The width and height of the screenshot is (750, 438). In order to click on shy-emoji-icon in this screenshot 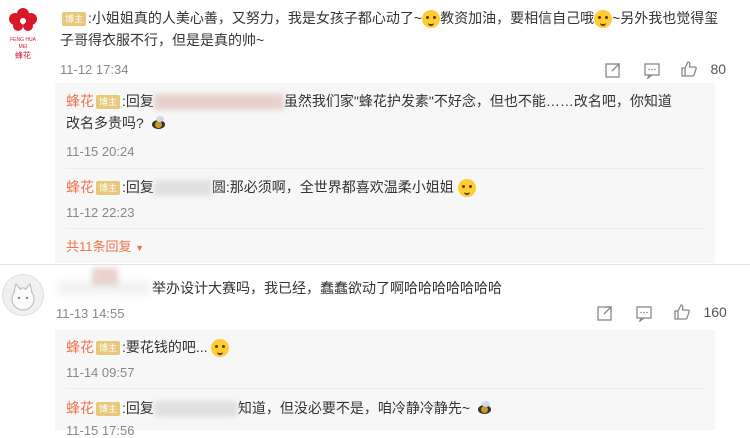, I will do `click(466, 188)`.